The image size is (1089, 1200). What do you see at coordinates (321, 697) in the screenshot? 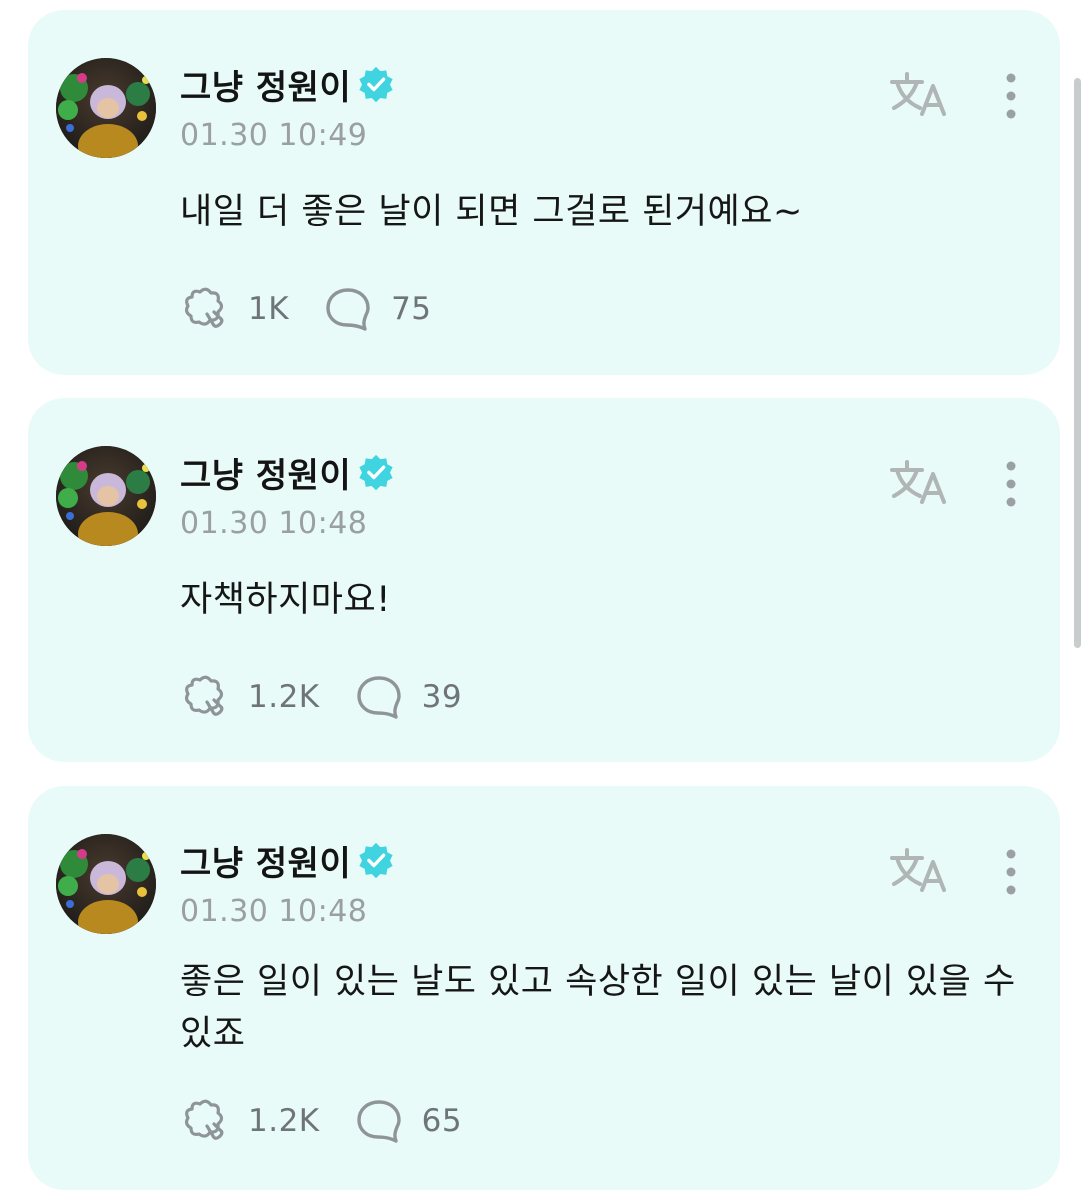
I see `post-actions: 1.2K 39` at bounding box center [321, 697].